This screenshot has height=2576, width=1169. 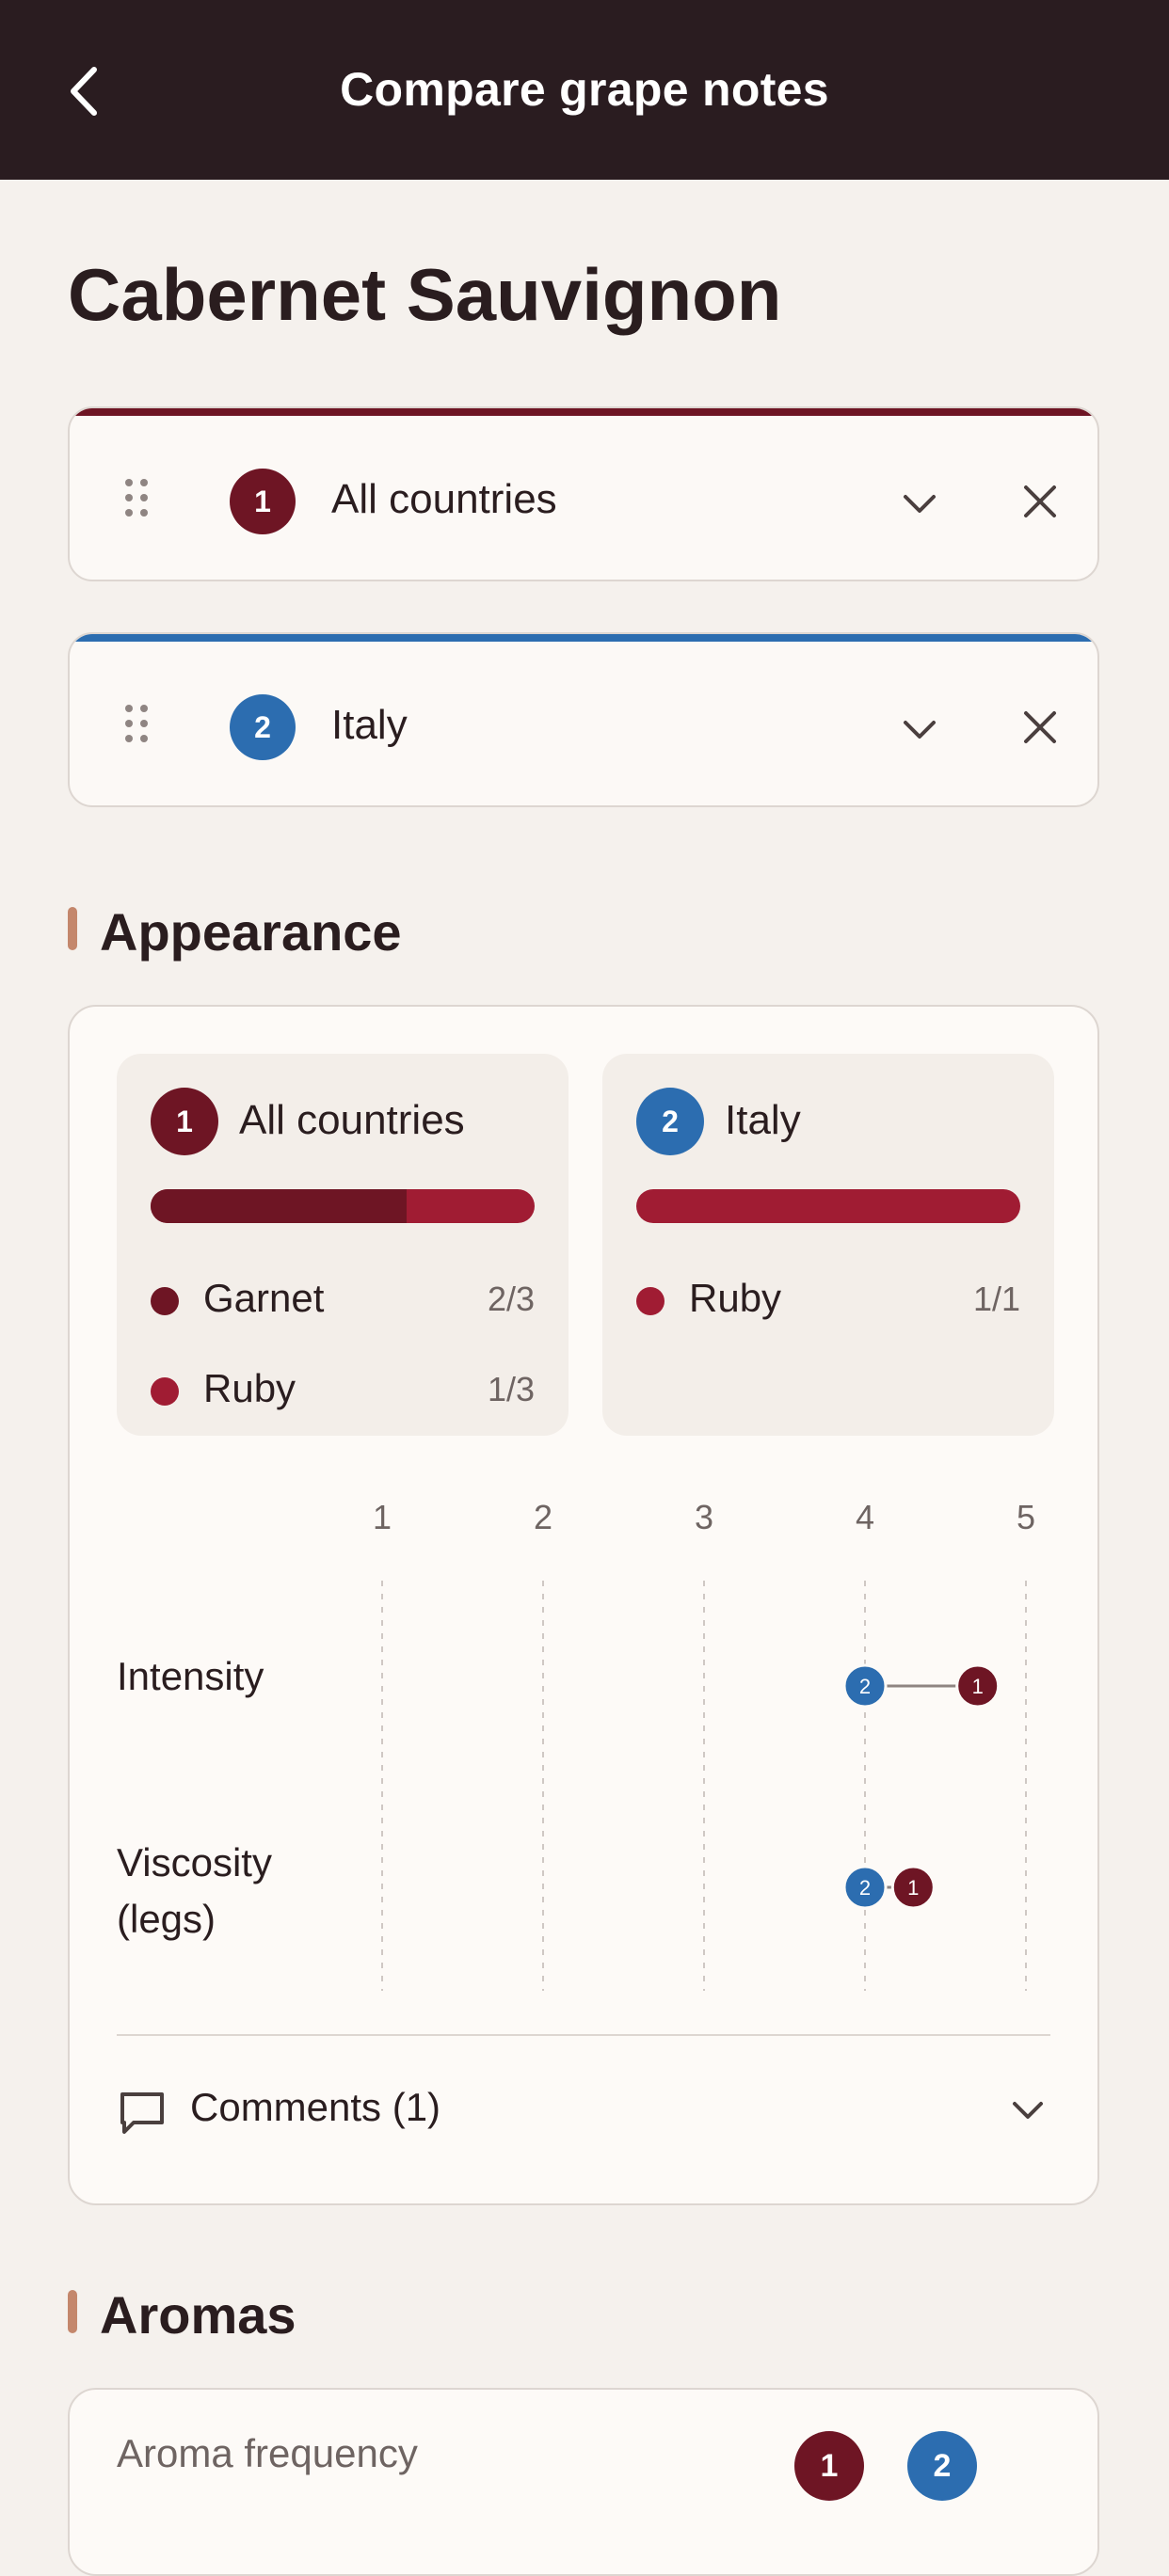 I want to click on comment-icon, so click(x=142, y=2113).